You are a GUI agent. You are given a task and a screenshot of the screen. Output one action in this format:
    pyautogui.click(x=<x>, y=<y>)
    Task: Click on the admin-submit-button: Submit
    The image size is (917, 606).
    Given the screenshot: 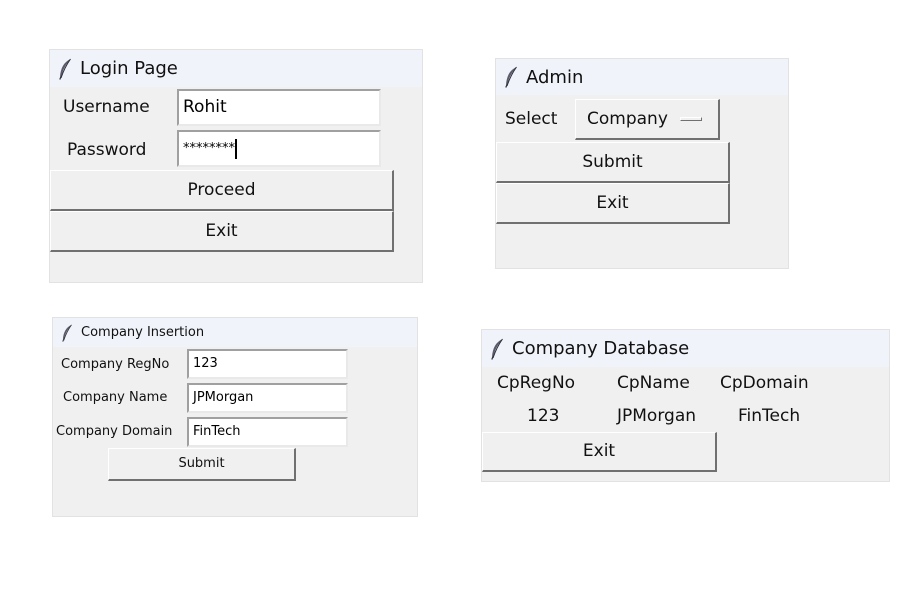 What is the action you would take?
    pyautogui.click(x=613, y=162)
    